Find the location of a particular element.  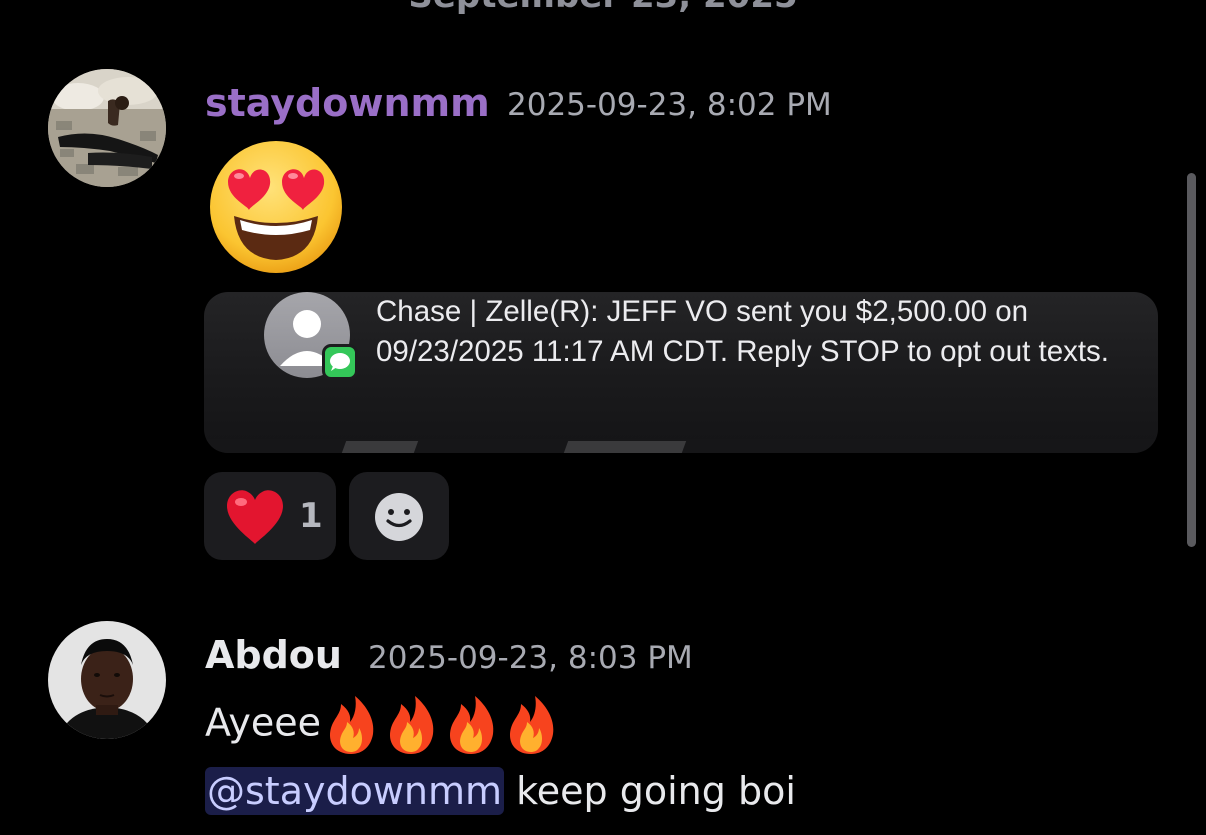

avatar-staydownmm is located at coordinates (107, 128).